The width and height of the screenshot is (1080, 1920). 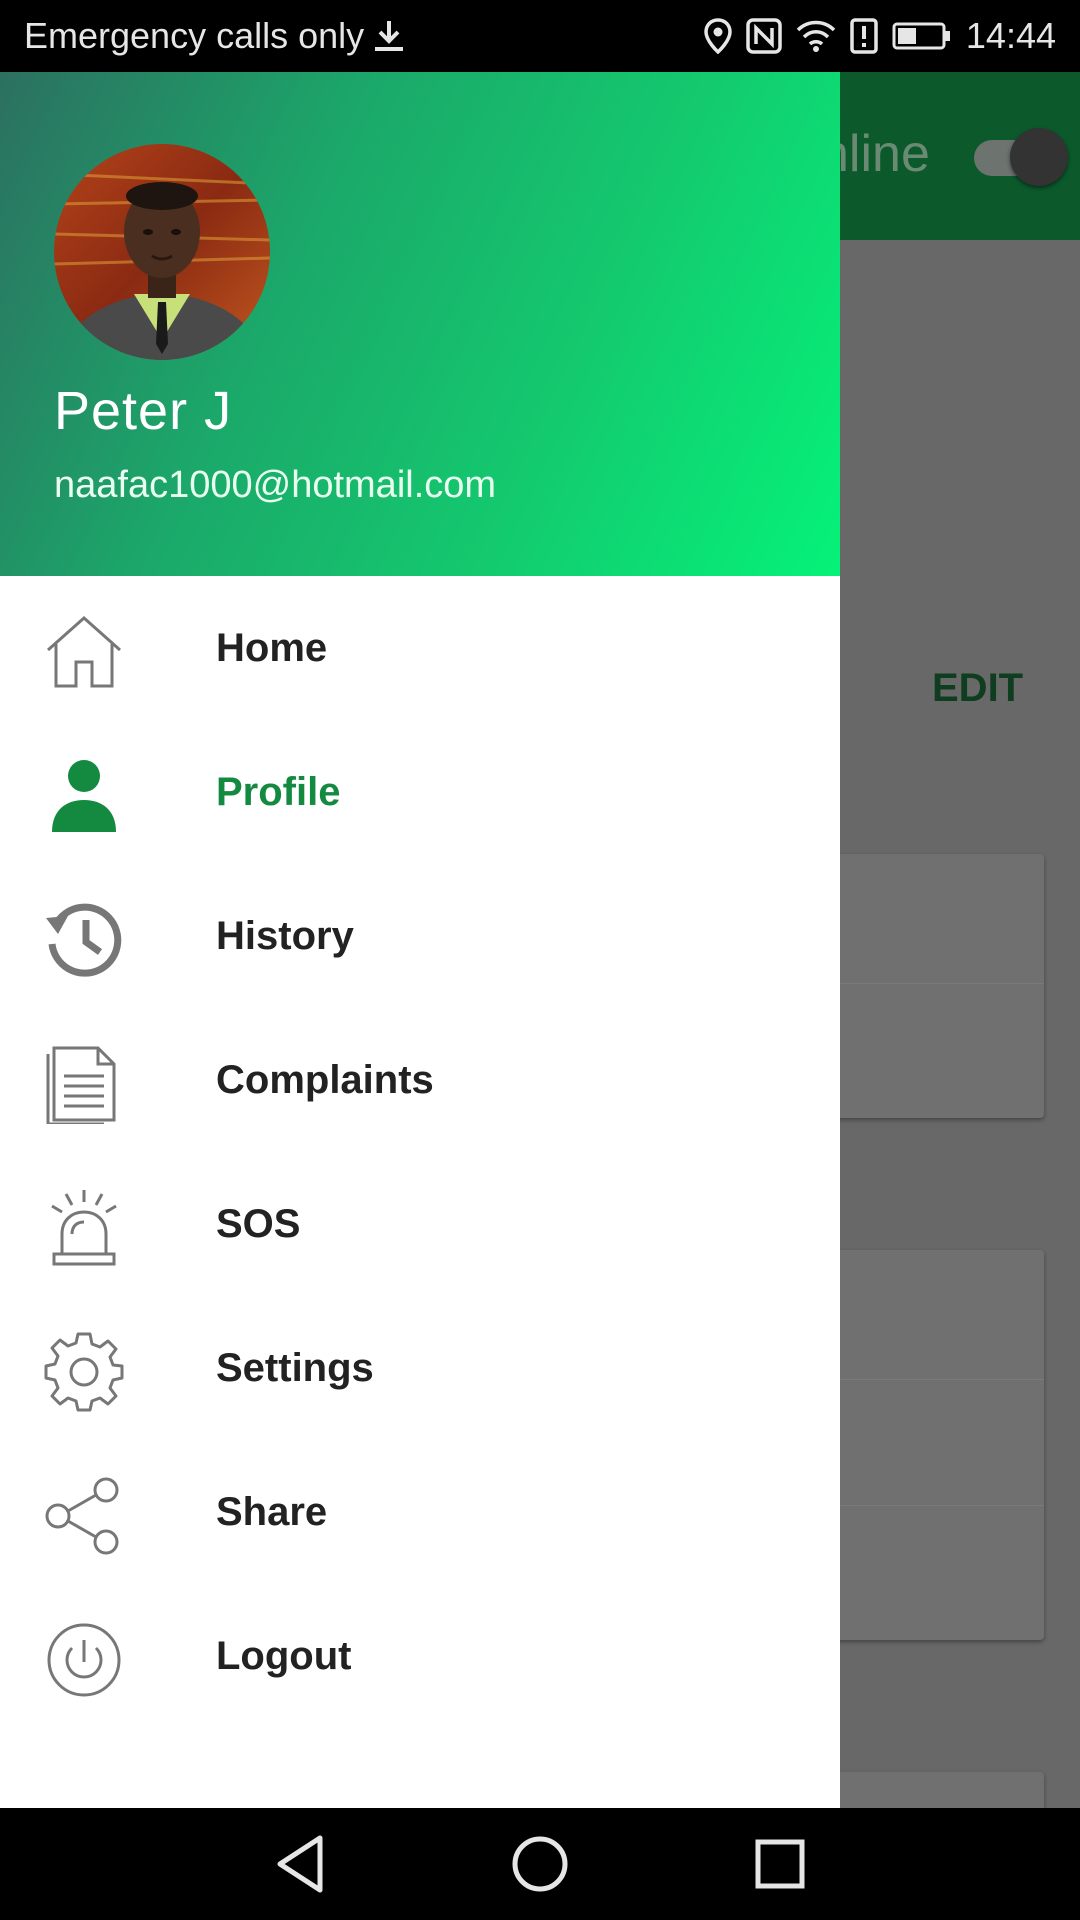 I want to click on recents-icon, so click(x=780, y=1864).